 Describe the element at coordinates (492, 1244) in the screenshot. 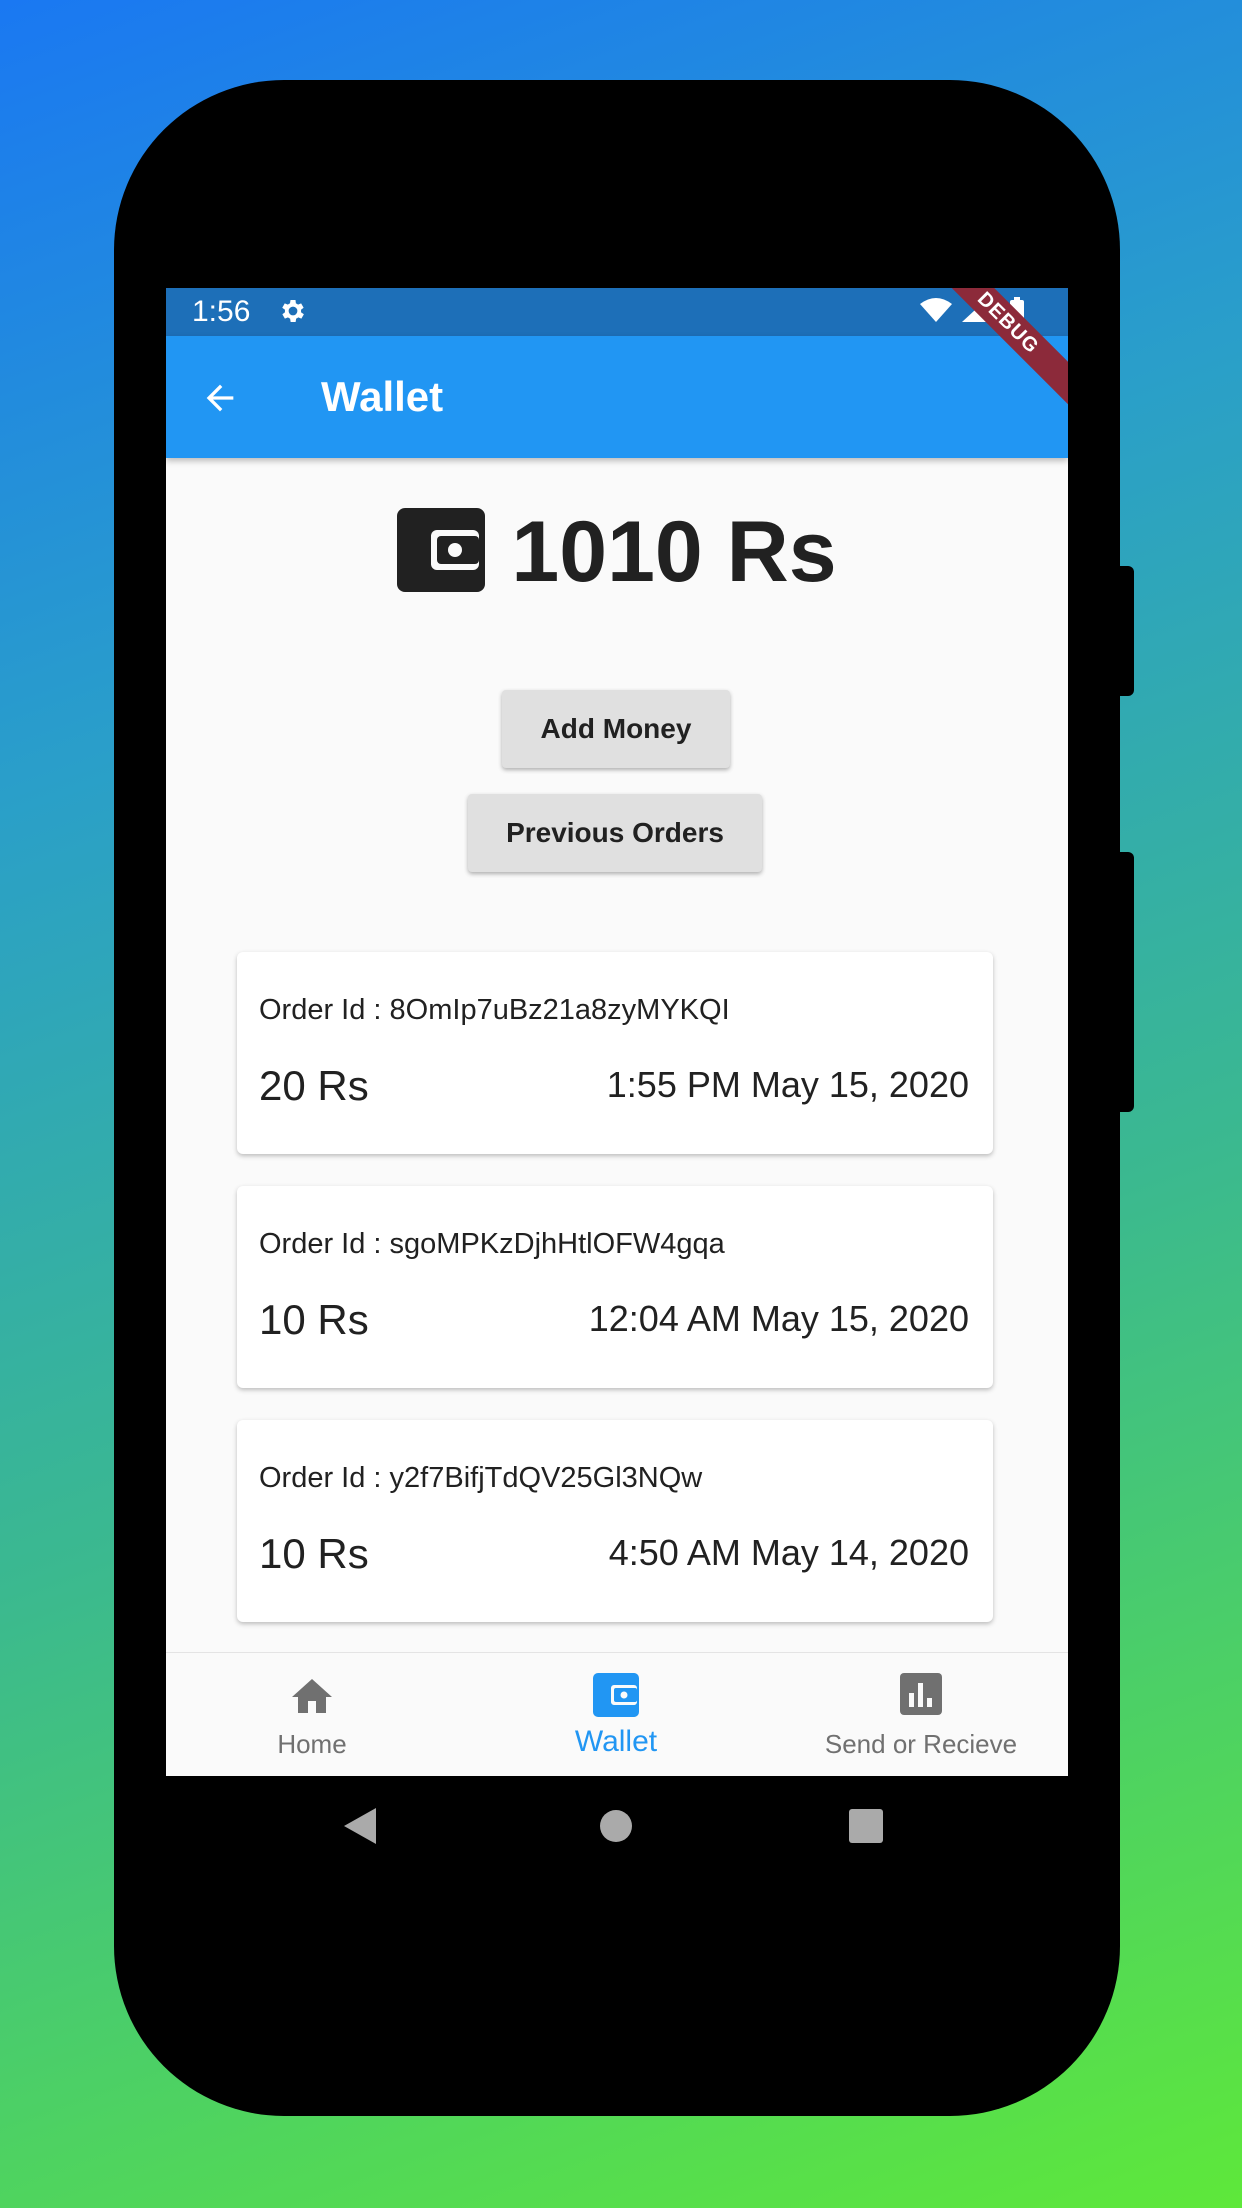

I see `order-id: Order Id : sgoMPKzDjhHtlOFW4gqa` at that location.